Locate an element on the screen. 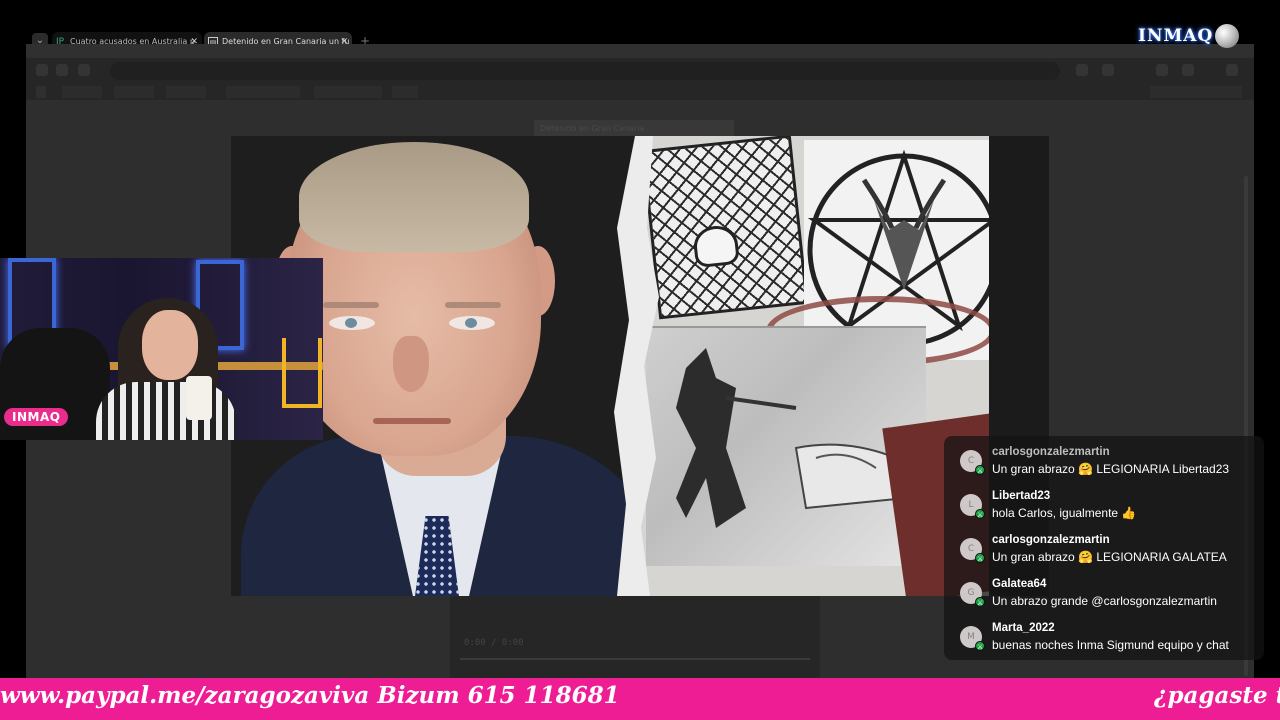 The width and height of the screenshot is (1280, 720). chat-text: hola Carlos, igualmente 👍 is located at coordinates (1064, 513).